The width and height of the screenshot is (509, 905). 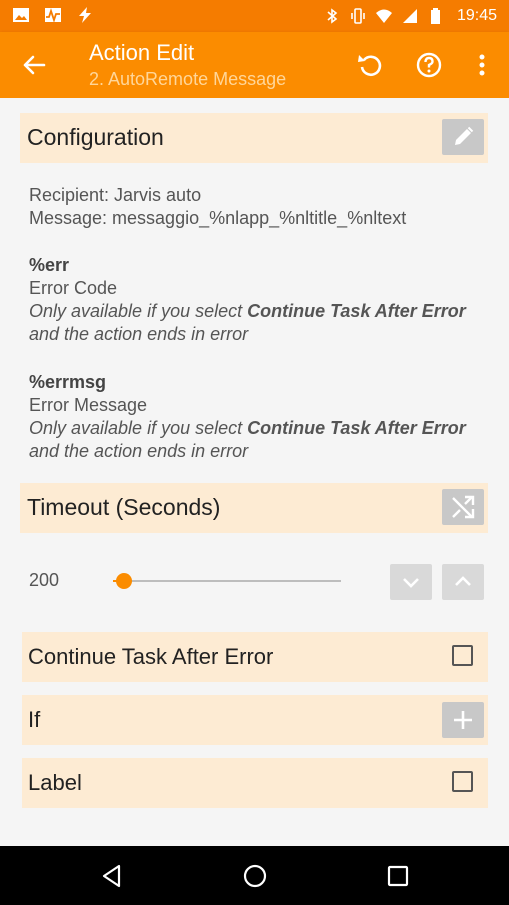 I want to click on recipient-text: Recipient: Jarvis auto, so click(x=115, y=195).